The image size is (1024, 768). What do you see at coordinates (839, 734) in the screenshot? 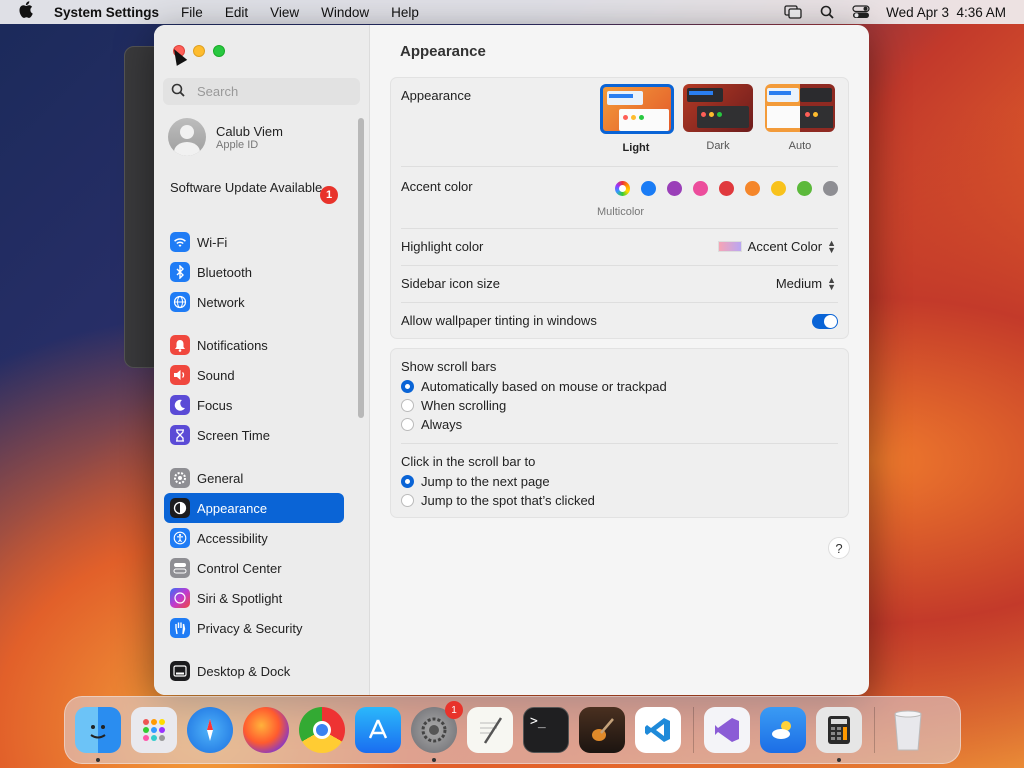
I see `calculator-icon` at bounding box center [839, 734].